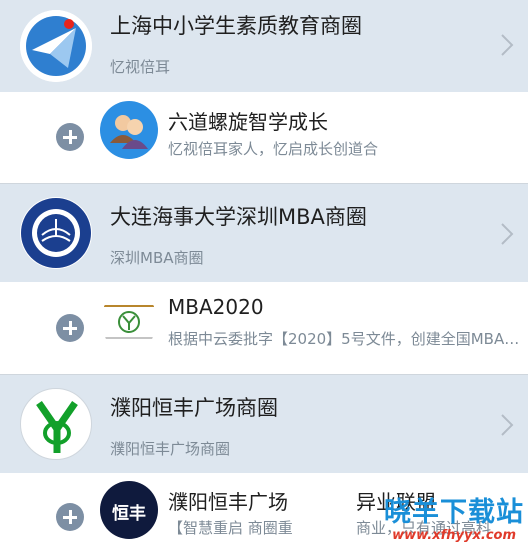  What do you see at coordinates (56, 46) in the screenshot?
I see `blue-arrow-logo-icon` at bounding box center [56, 46].